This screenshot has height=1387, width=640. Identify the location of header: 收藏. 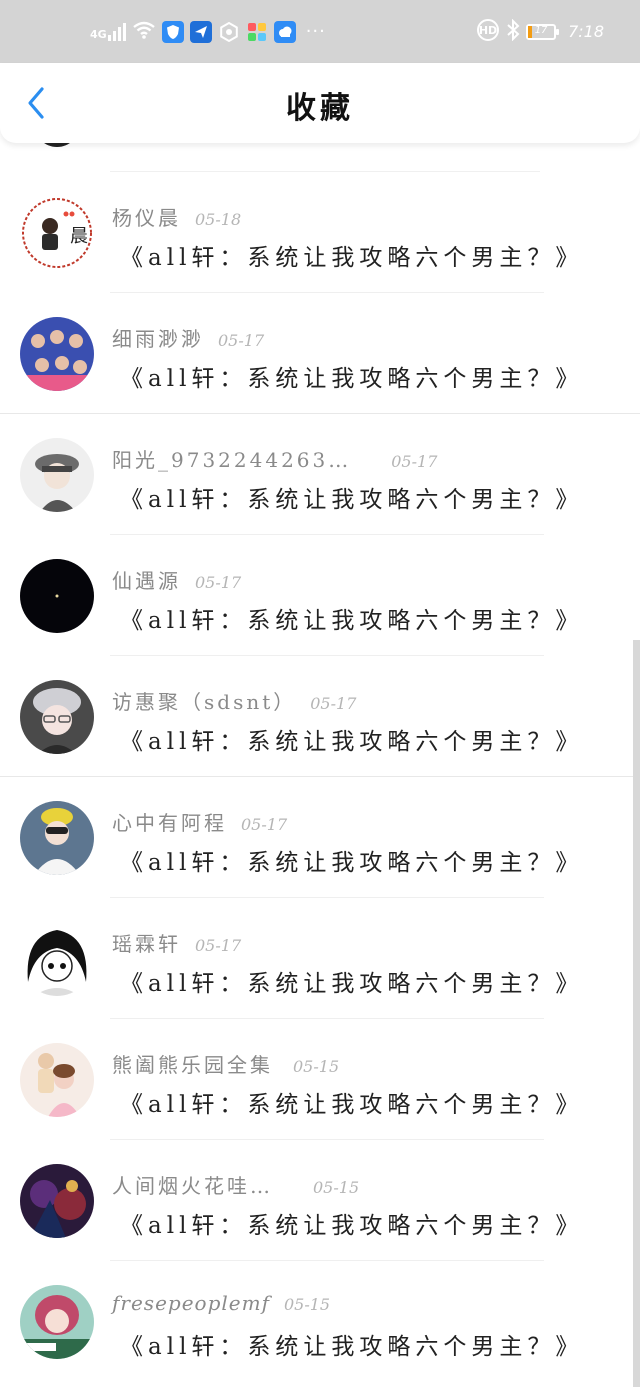
(320, 103).